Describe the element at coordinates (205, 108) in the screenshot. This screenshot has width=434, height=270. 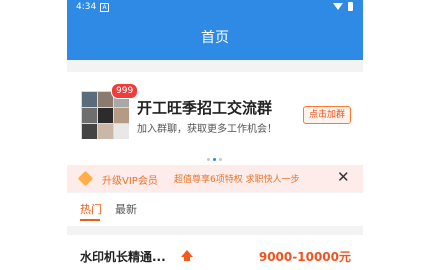
I see `banner-title: 开工旺季招工交流群` at that location.